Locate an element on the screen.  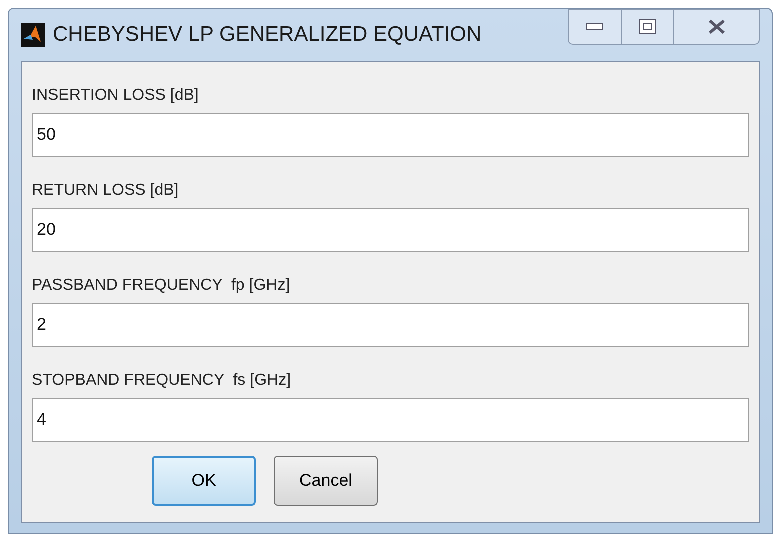
minimize-button is located at coordinates (595, 27).